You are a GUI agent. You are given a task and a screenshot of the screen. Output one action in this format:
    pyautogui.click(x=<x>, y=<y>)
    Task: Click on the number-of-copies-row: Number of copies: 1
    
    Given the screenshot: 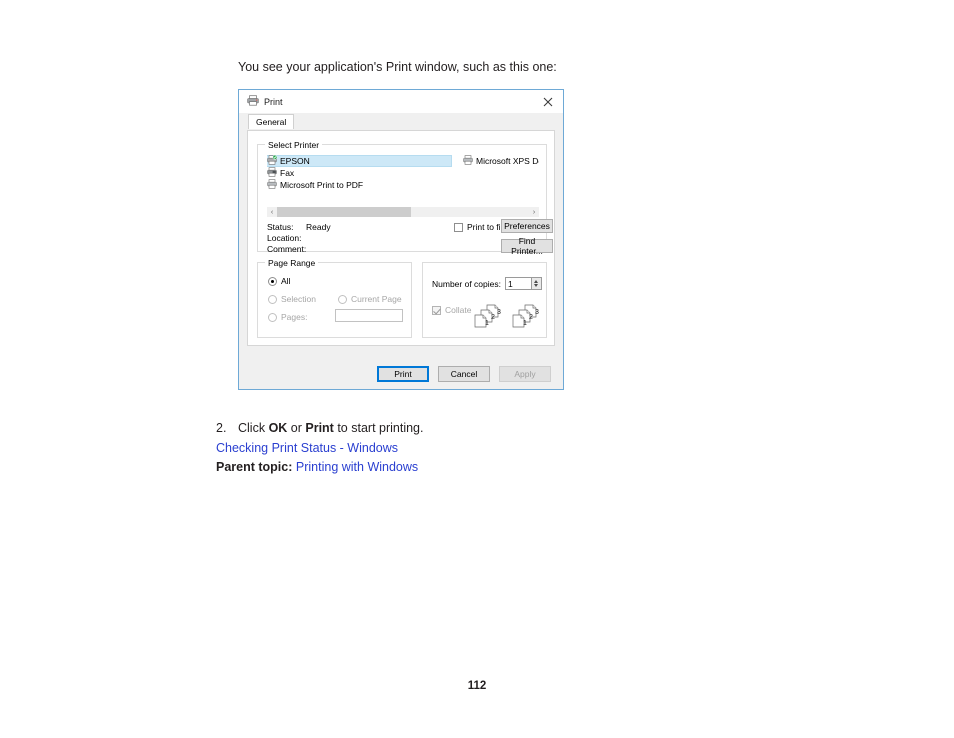 What is the action you would take?
    pyautogui.click(x=487, y=283)
    